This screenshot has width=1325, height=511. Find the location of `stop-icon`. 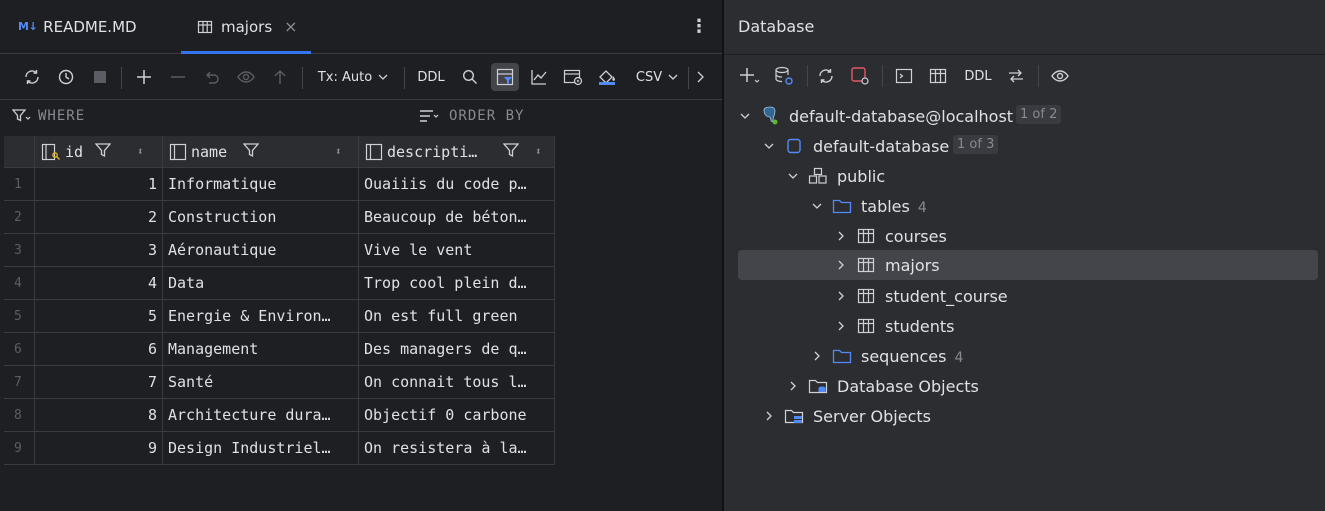

stop-icon is located at coordinates (100, 77).